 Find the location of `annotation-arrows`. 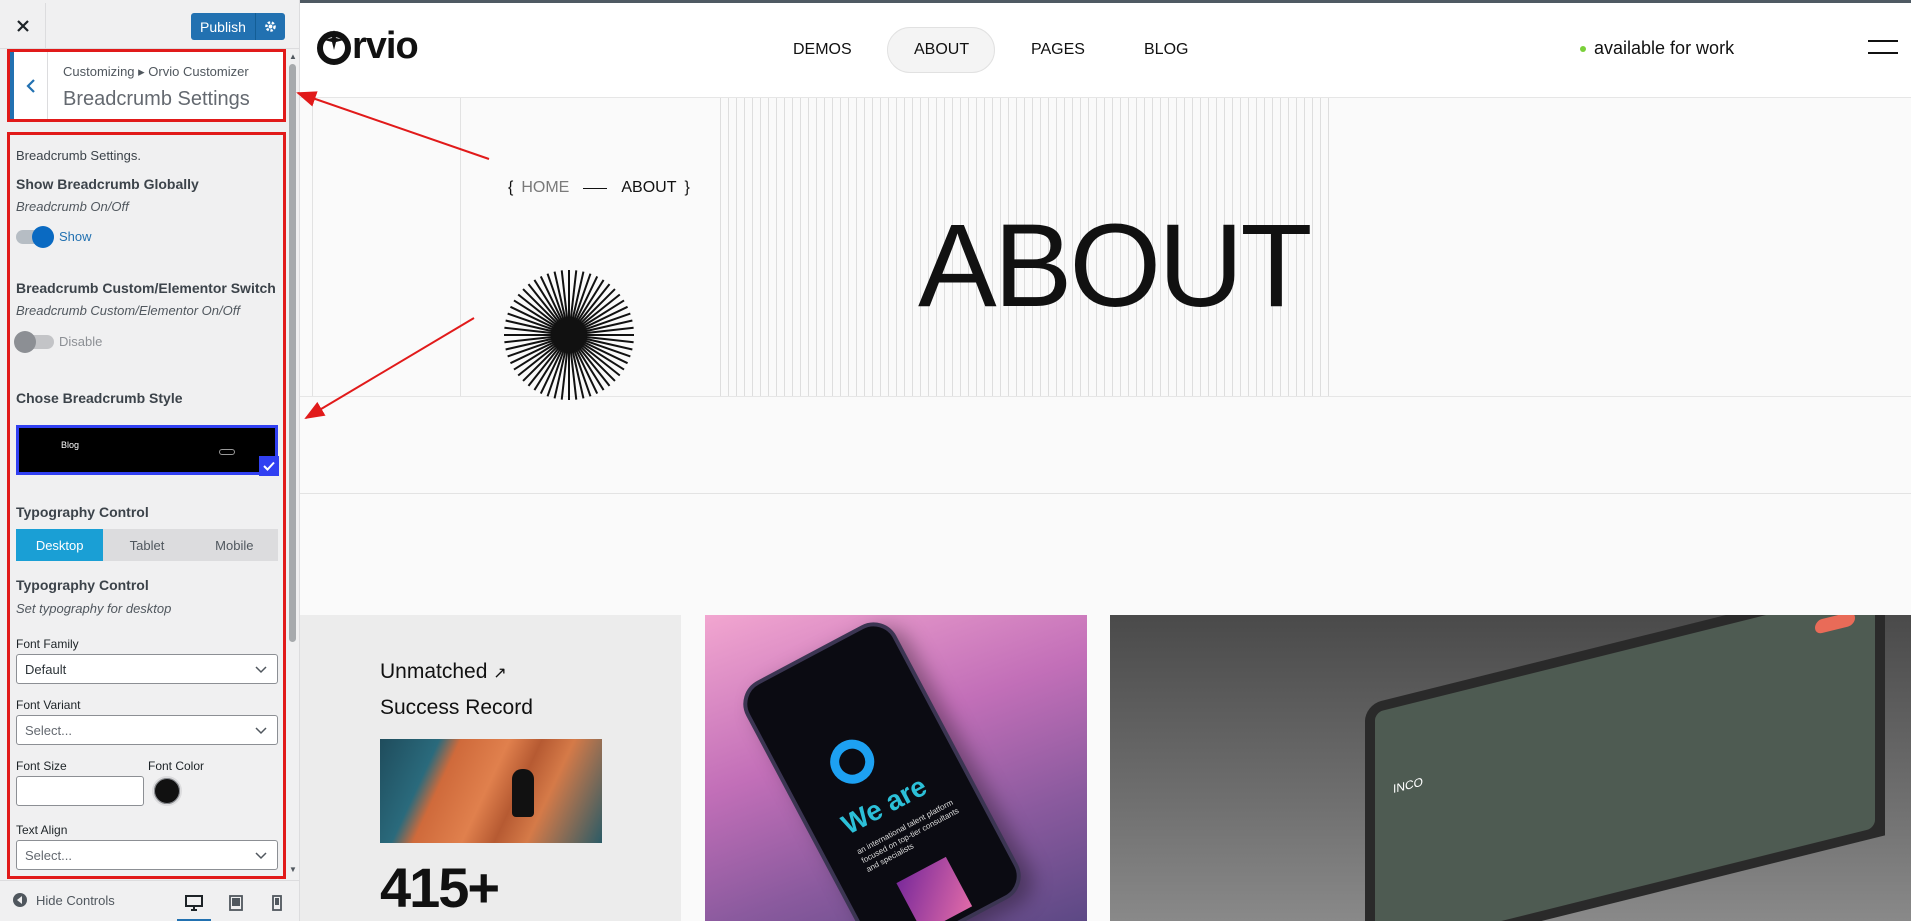

annotation-arrows is located at coordinates (393, 255).